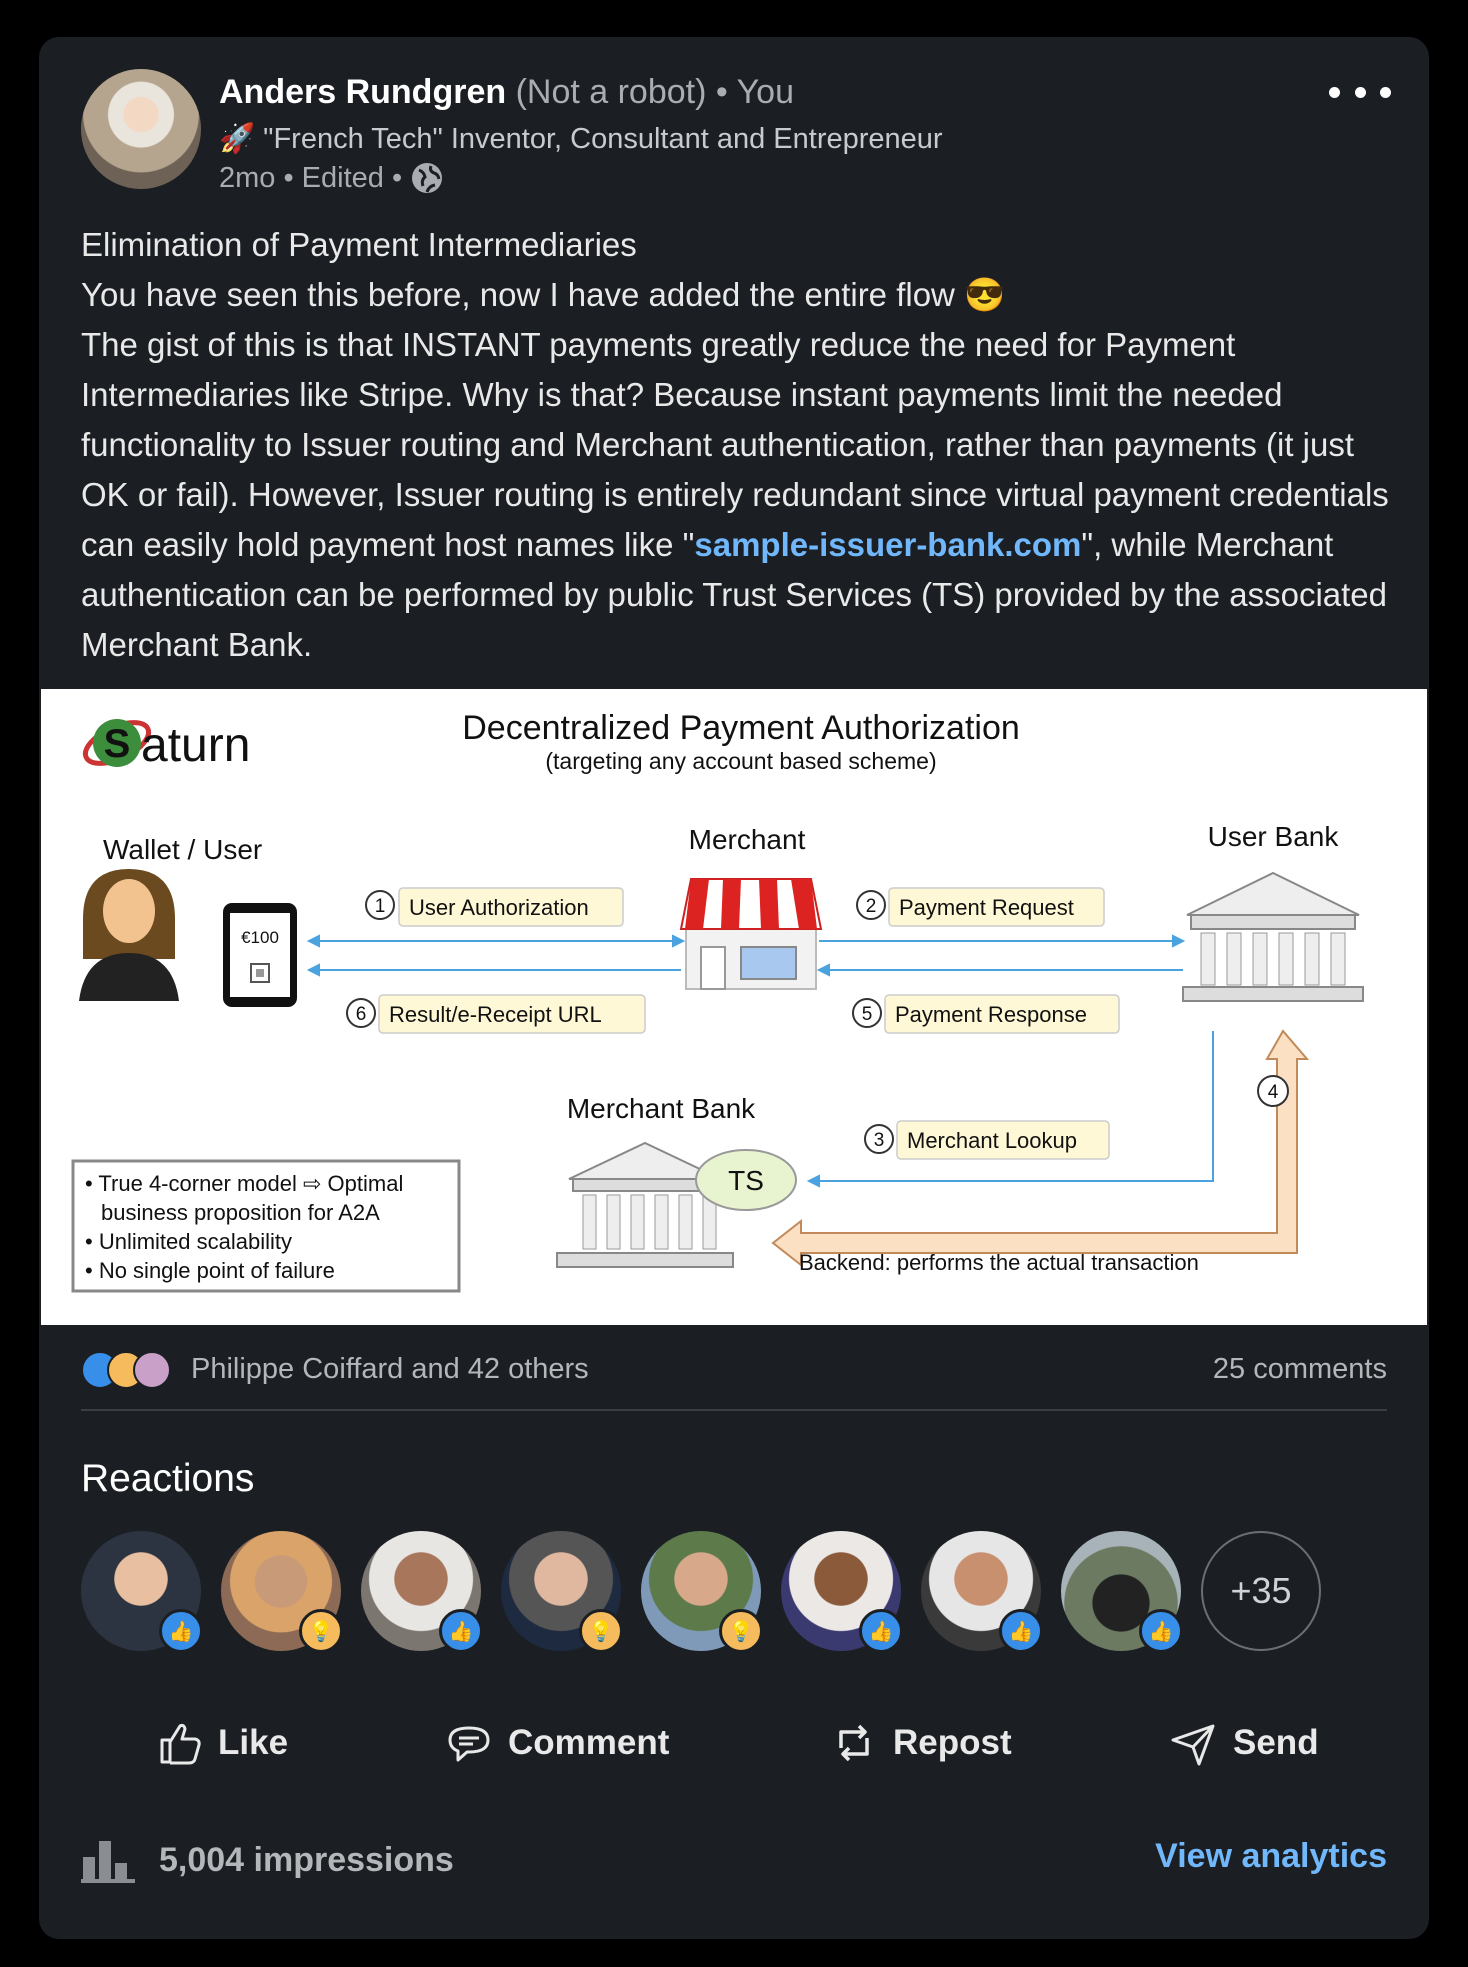  Describe the element at coordinates (887, 544) in the screenshot. I see `post-link: sample-issuer-bank.com` at that location.